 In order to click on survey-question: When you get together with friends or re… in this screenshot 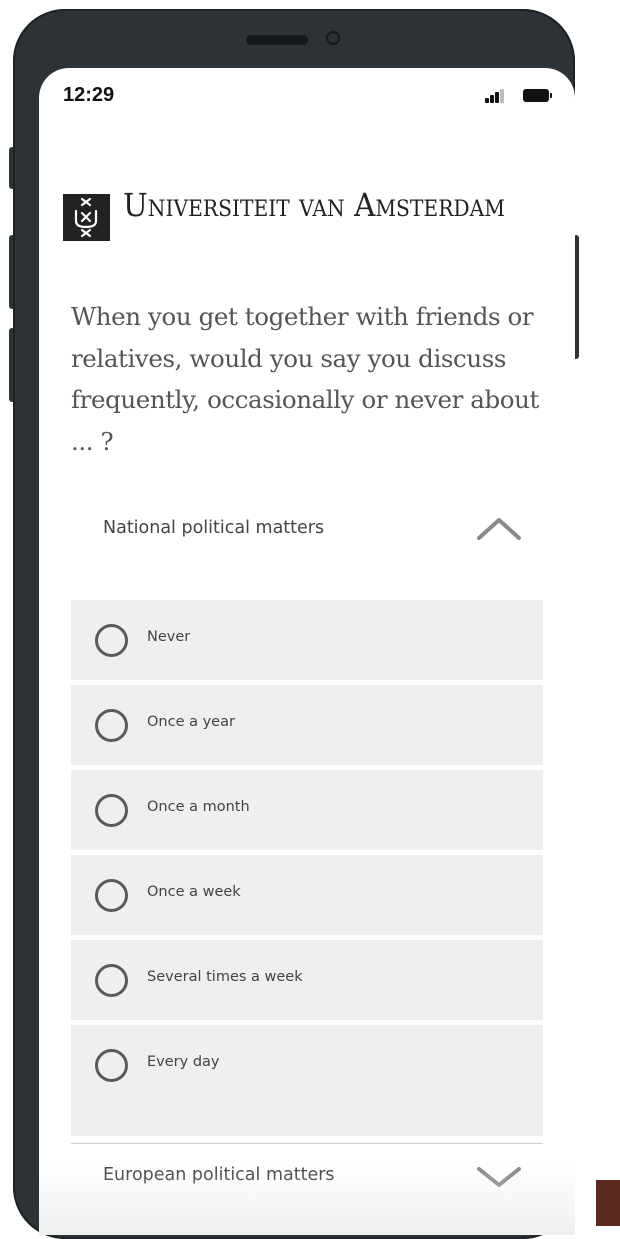, I will do `click(305, 379)`.